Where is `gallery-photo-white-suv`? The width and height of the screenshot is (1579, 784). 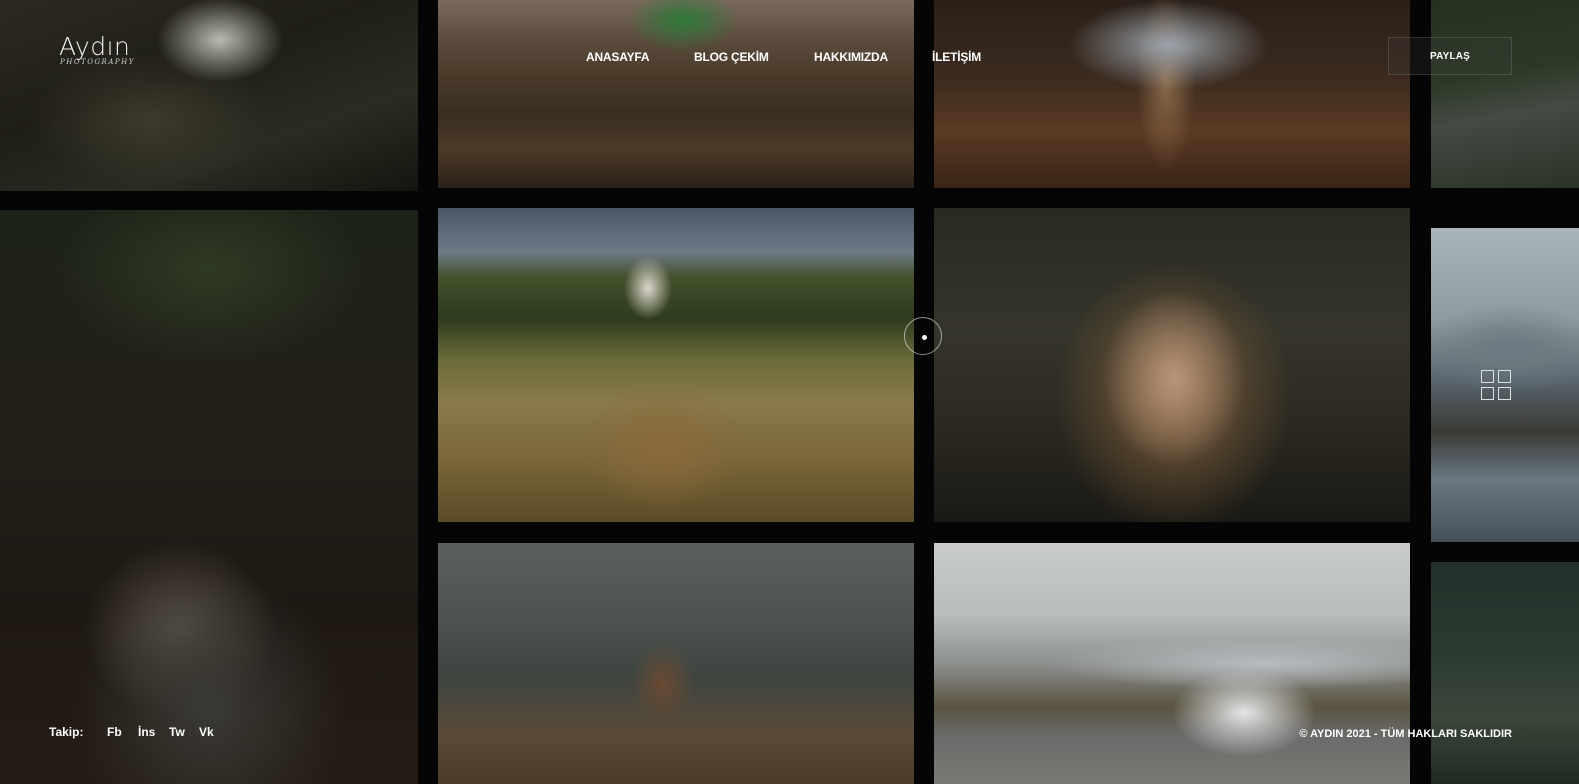 gallery-photo-white-suv is located at coordinates (1172, 663).